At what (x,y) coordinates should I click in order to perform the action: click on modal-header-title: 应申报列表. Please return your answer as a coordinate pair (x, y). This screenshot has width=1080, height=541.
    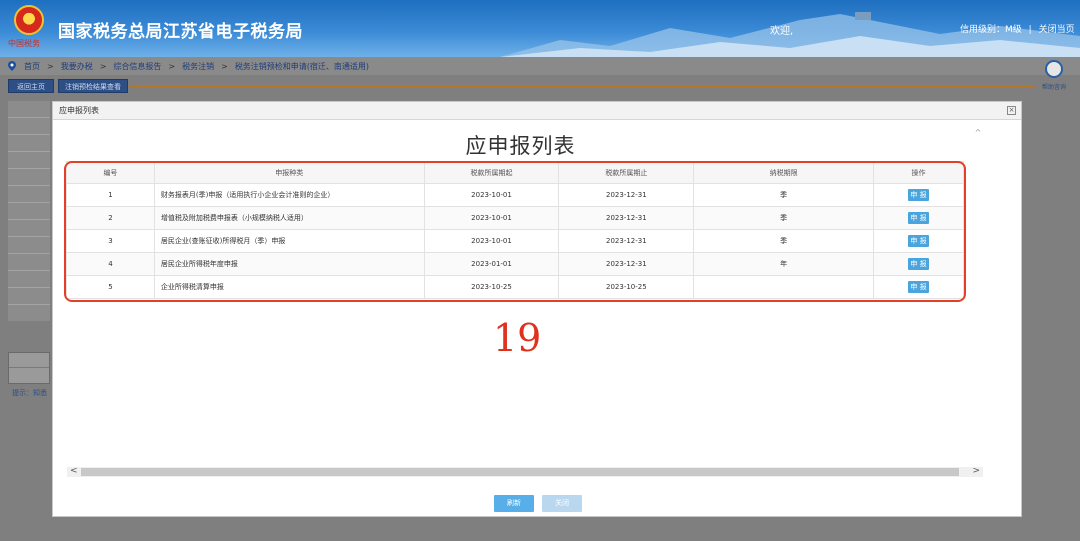
    Looking at the image, I should click on (79, 110).